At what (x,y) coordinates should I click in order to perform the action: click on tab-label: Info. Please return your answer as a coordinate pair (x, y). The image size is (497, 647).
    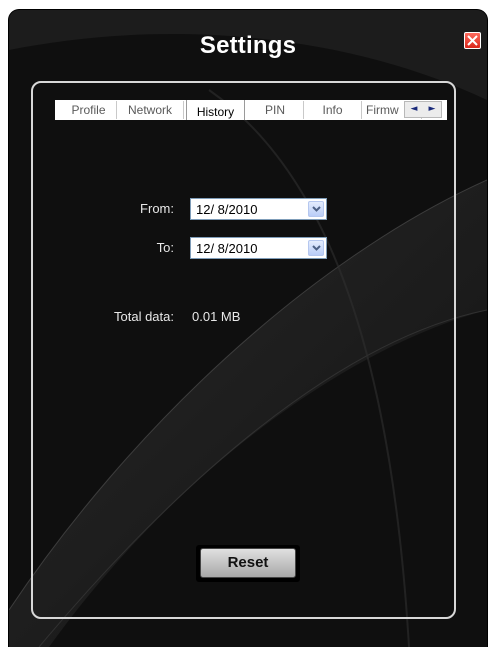
    Looking at the image, I should click on (332, 110).